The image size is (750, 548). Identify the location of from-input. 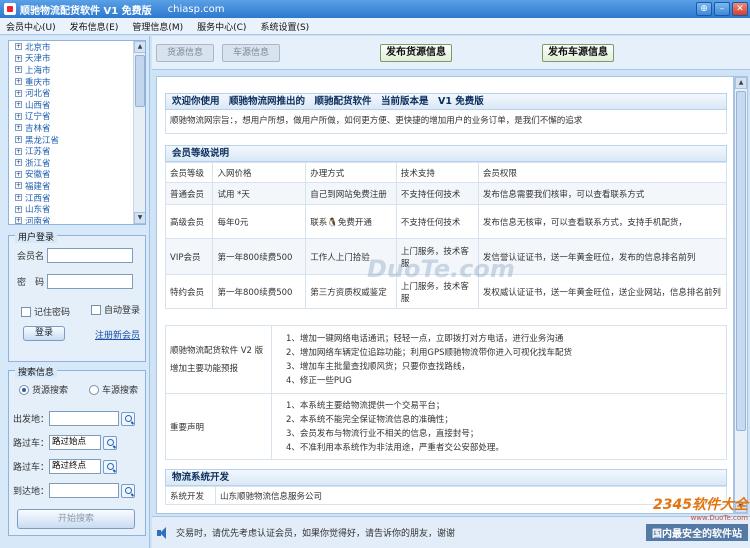
(84, 418).